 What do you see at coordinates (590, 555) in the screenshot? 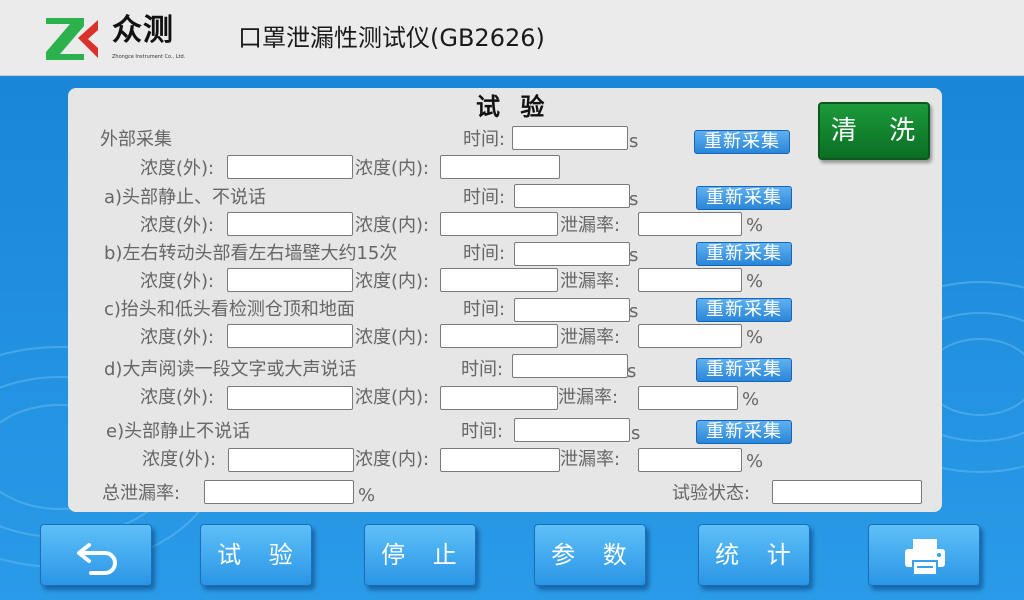
I see `parameters-button: 参 数` at bounding box center [590, 555].